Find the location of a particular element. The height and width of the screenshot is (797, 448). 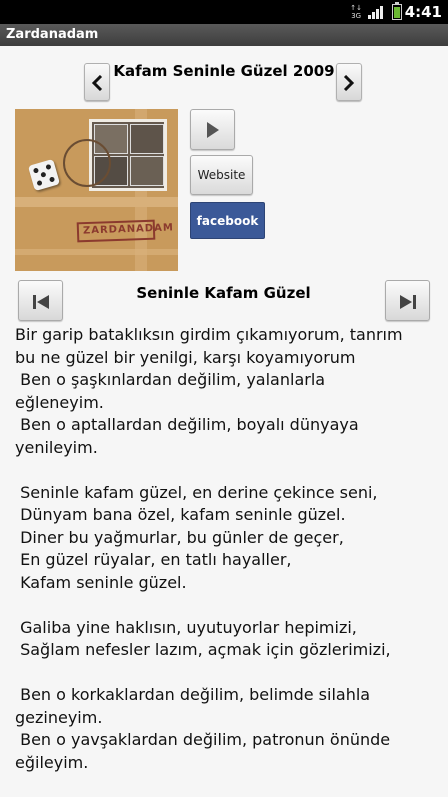

play-button is located at coordinates (212, 129).